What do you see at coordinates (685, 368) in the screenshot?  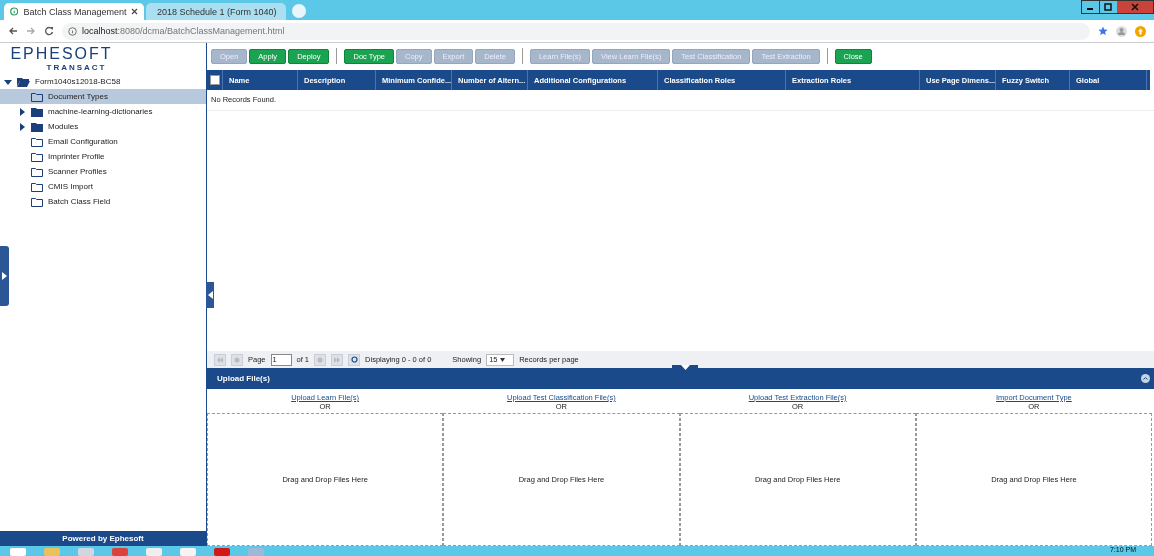 I see `collapse-panel-handle` at bounding box center [685, 368].